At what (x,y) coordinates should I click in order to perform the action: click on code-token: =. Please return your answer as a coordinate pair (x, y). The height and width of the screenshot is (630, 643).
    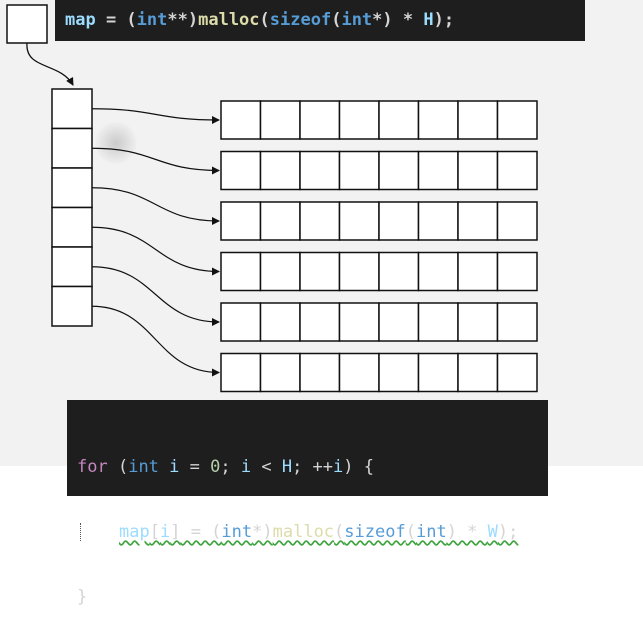
    Looking at the image, I should click on (195, 467).